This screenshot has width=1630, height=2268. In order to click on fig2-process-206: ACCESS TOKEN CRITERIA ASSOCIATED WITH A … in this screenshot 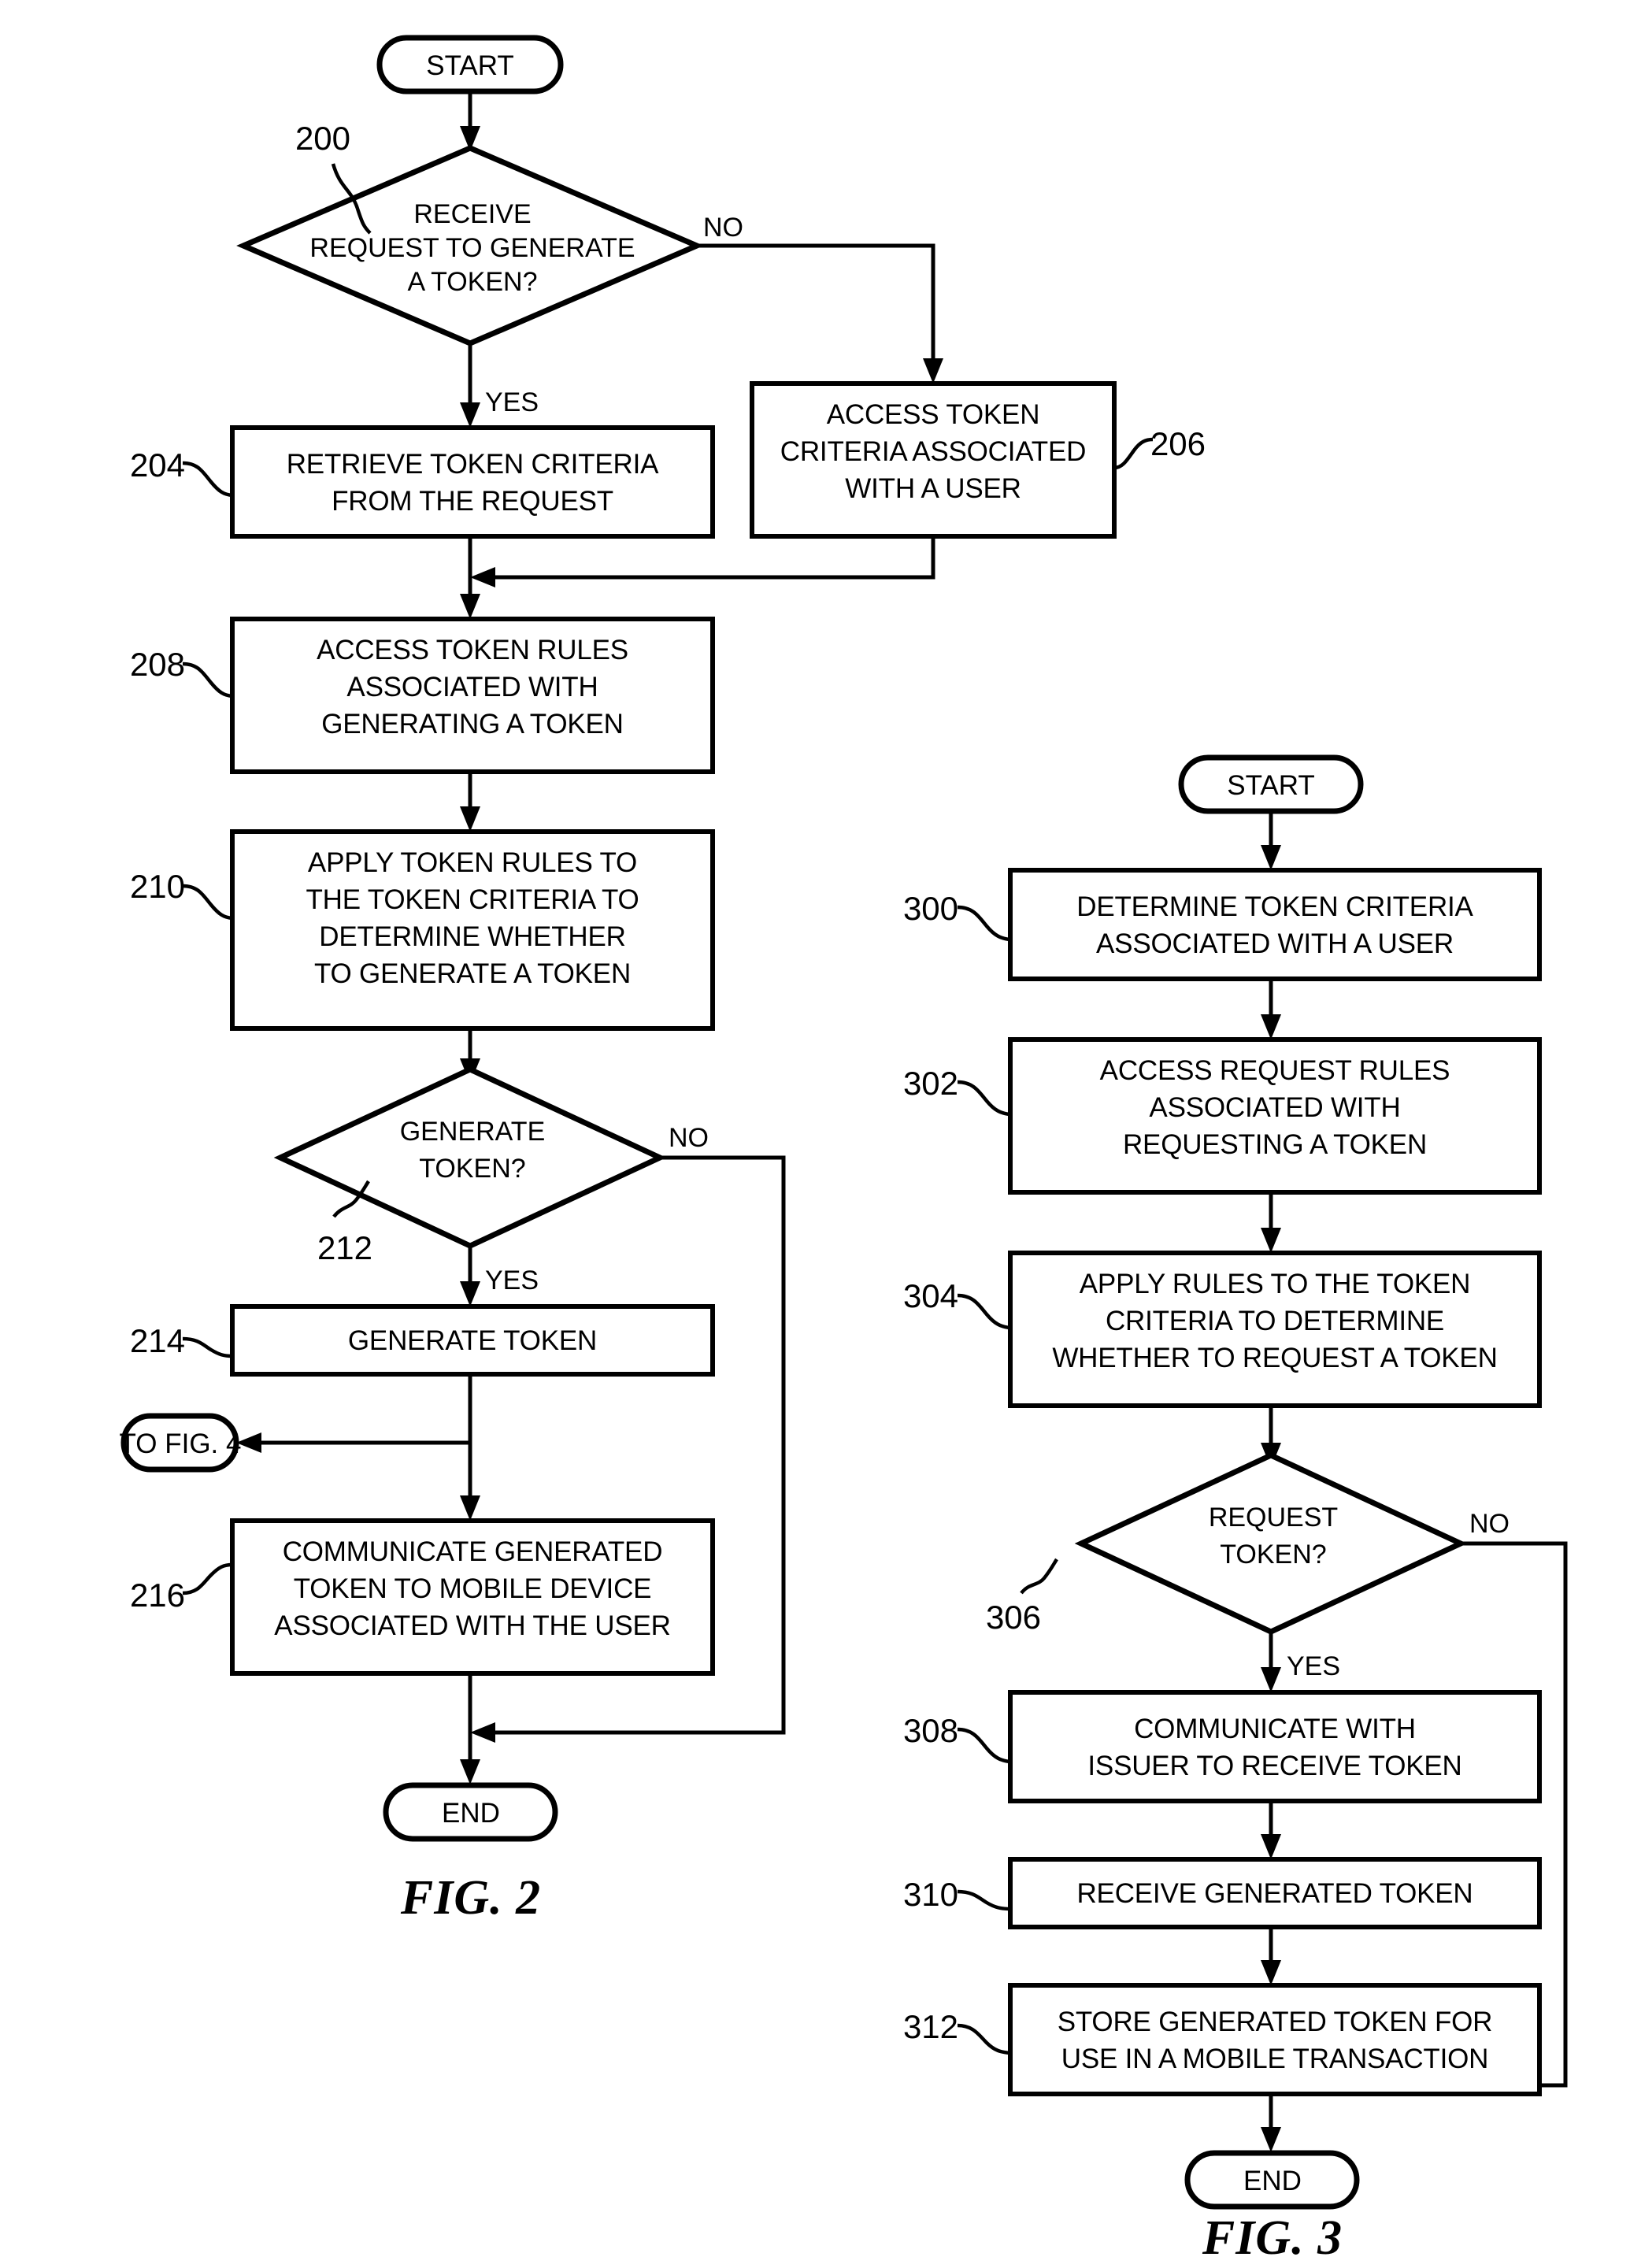, I will do `click(934, 460)`.